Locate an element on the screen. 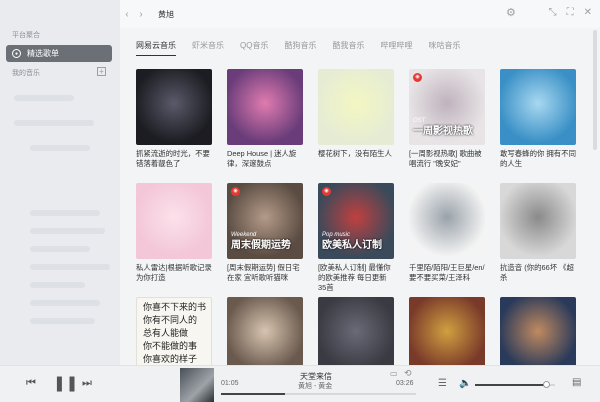 This screenshot has width=600, height=402. song-artist: 黄旭 - 黄金 is located at coordinates (315, 386).